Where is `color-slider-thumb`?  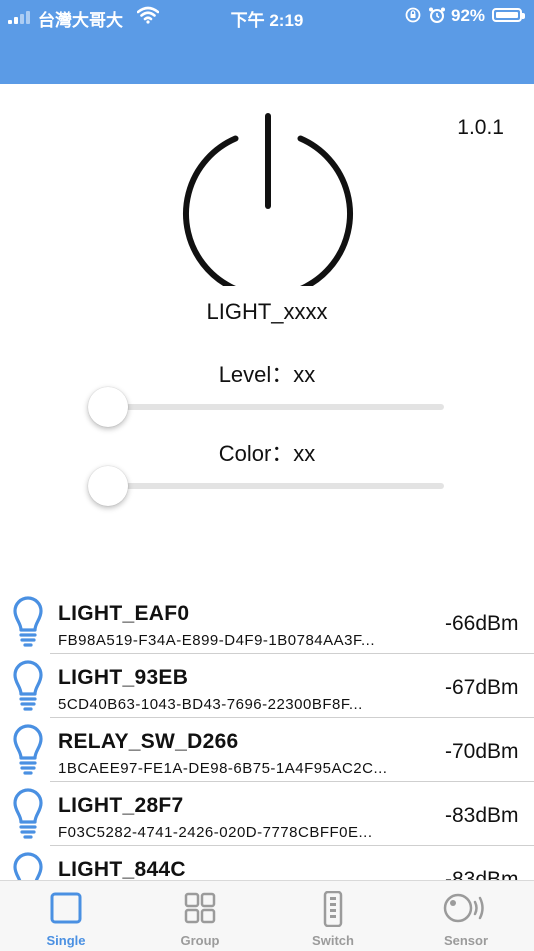
color-slider-thumb is located at coordinates (108, 486).